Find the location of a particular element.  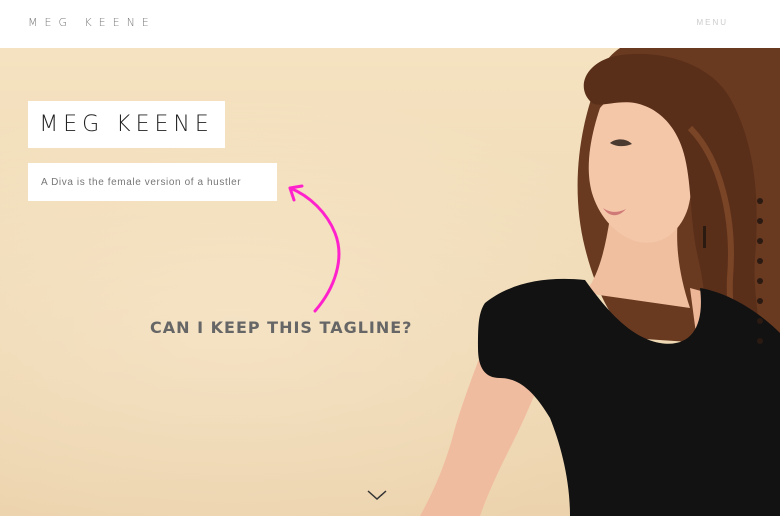

hero-title: MEG KEENE is located at coordinates (126, 124).